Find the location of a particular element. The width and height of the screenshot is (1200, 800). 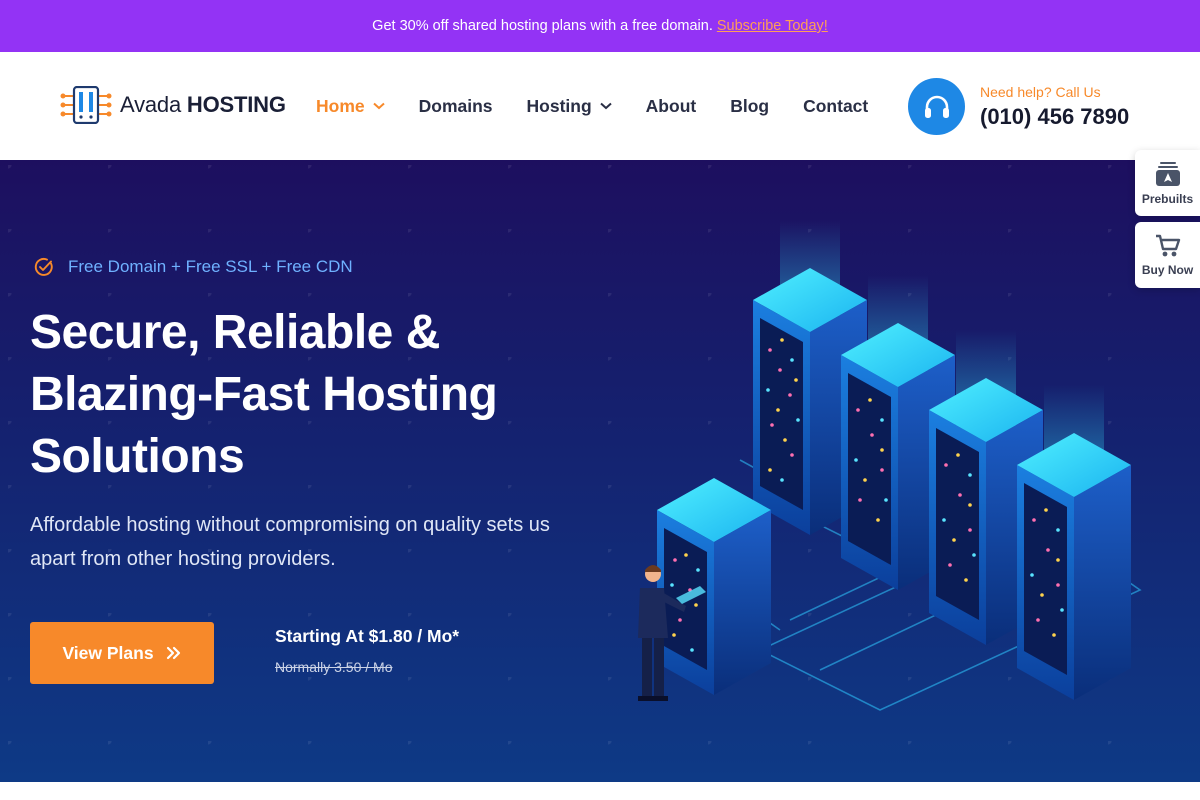

nav-home: Home is located at coordinates (350, 106).